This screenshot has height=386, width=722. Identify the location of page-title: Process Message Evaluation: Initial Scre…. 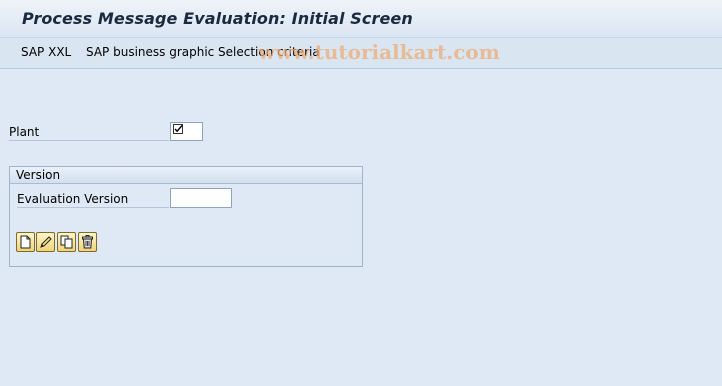
(217, 18).